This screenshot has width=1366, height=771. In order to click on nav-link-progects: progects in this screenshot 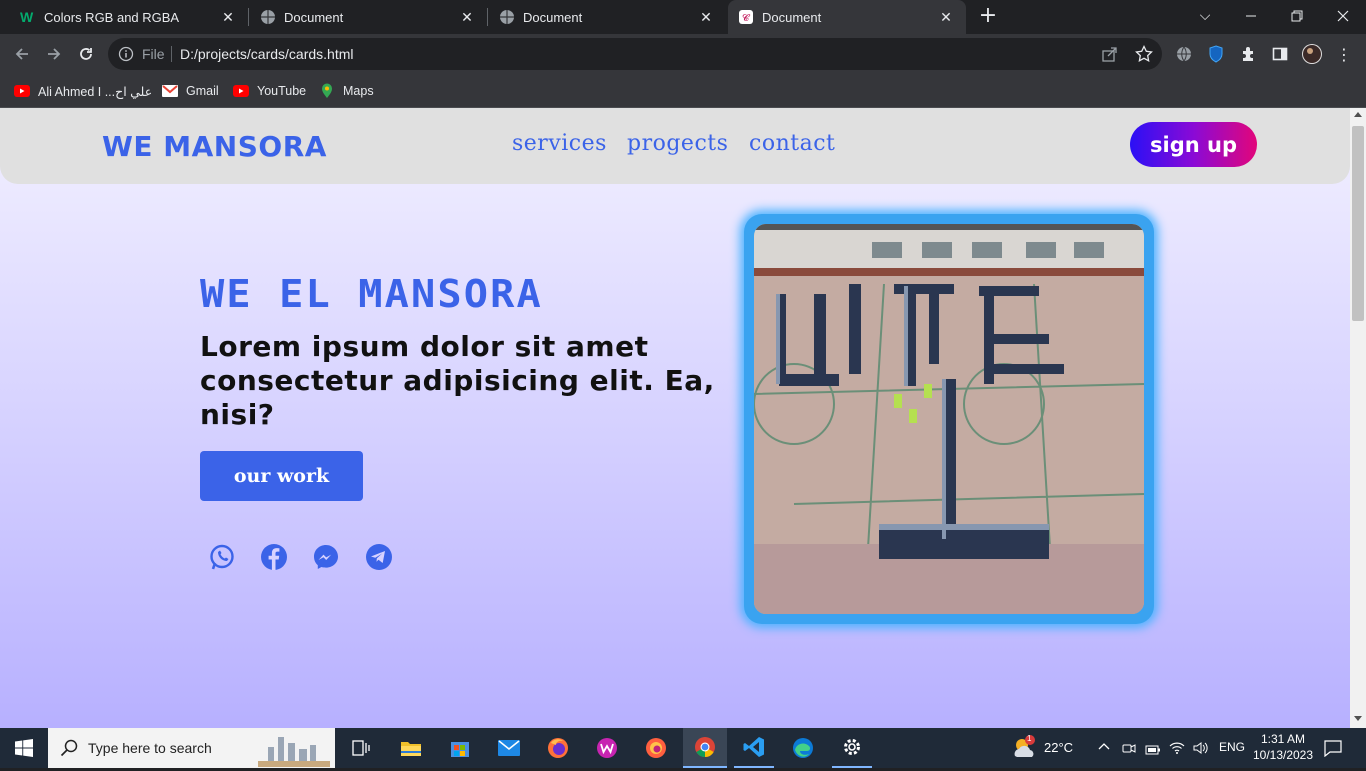, I will do `click(677, 143)`.